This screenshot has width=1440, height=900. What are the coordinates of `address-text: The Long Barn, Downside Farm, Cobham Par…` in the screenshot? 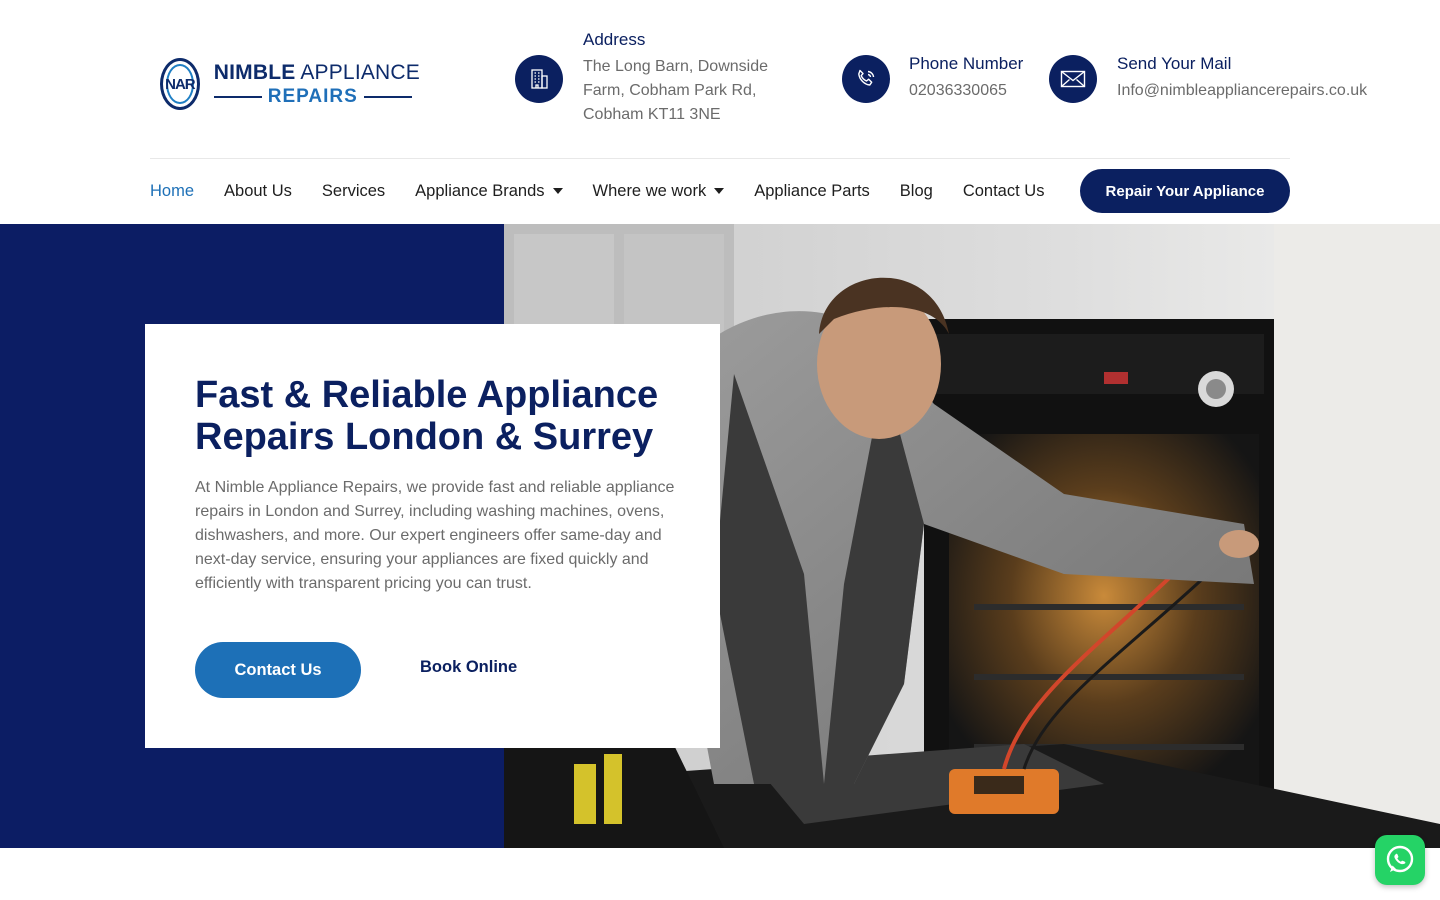 It's located at (675, 91).